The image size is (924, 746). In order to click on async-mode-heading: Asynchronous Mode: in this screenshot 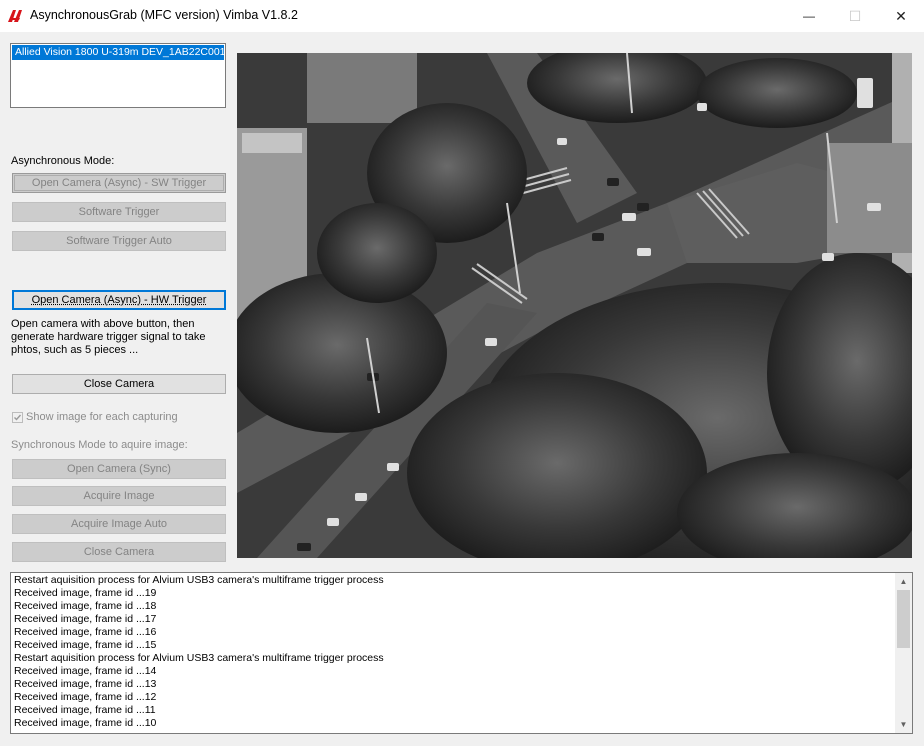, I will do `click(63, 161)`.